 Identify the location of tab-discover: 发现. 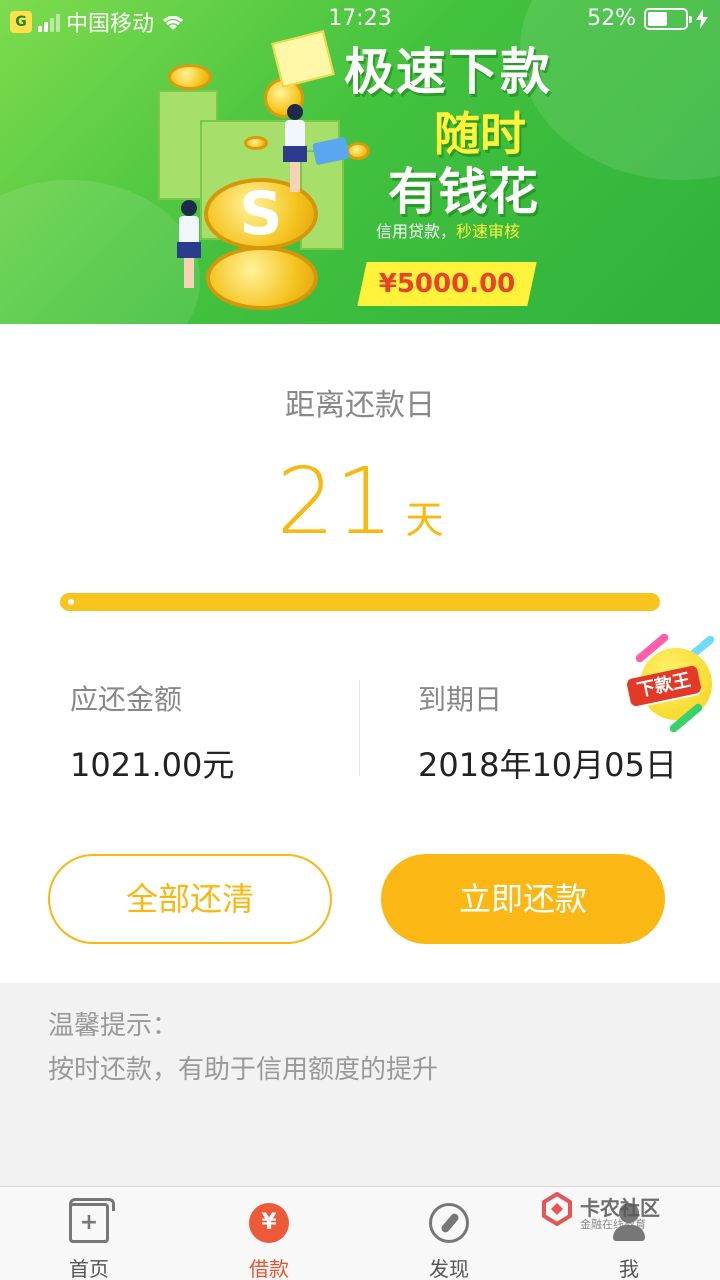
(449, 1241).